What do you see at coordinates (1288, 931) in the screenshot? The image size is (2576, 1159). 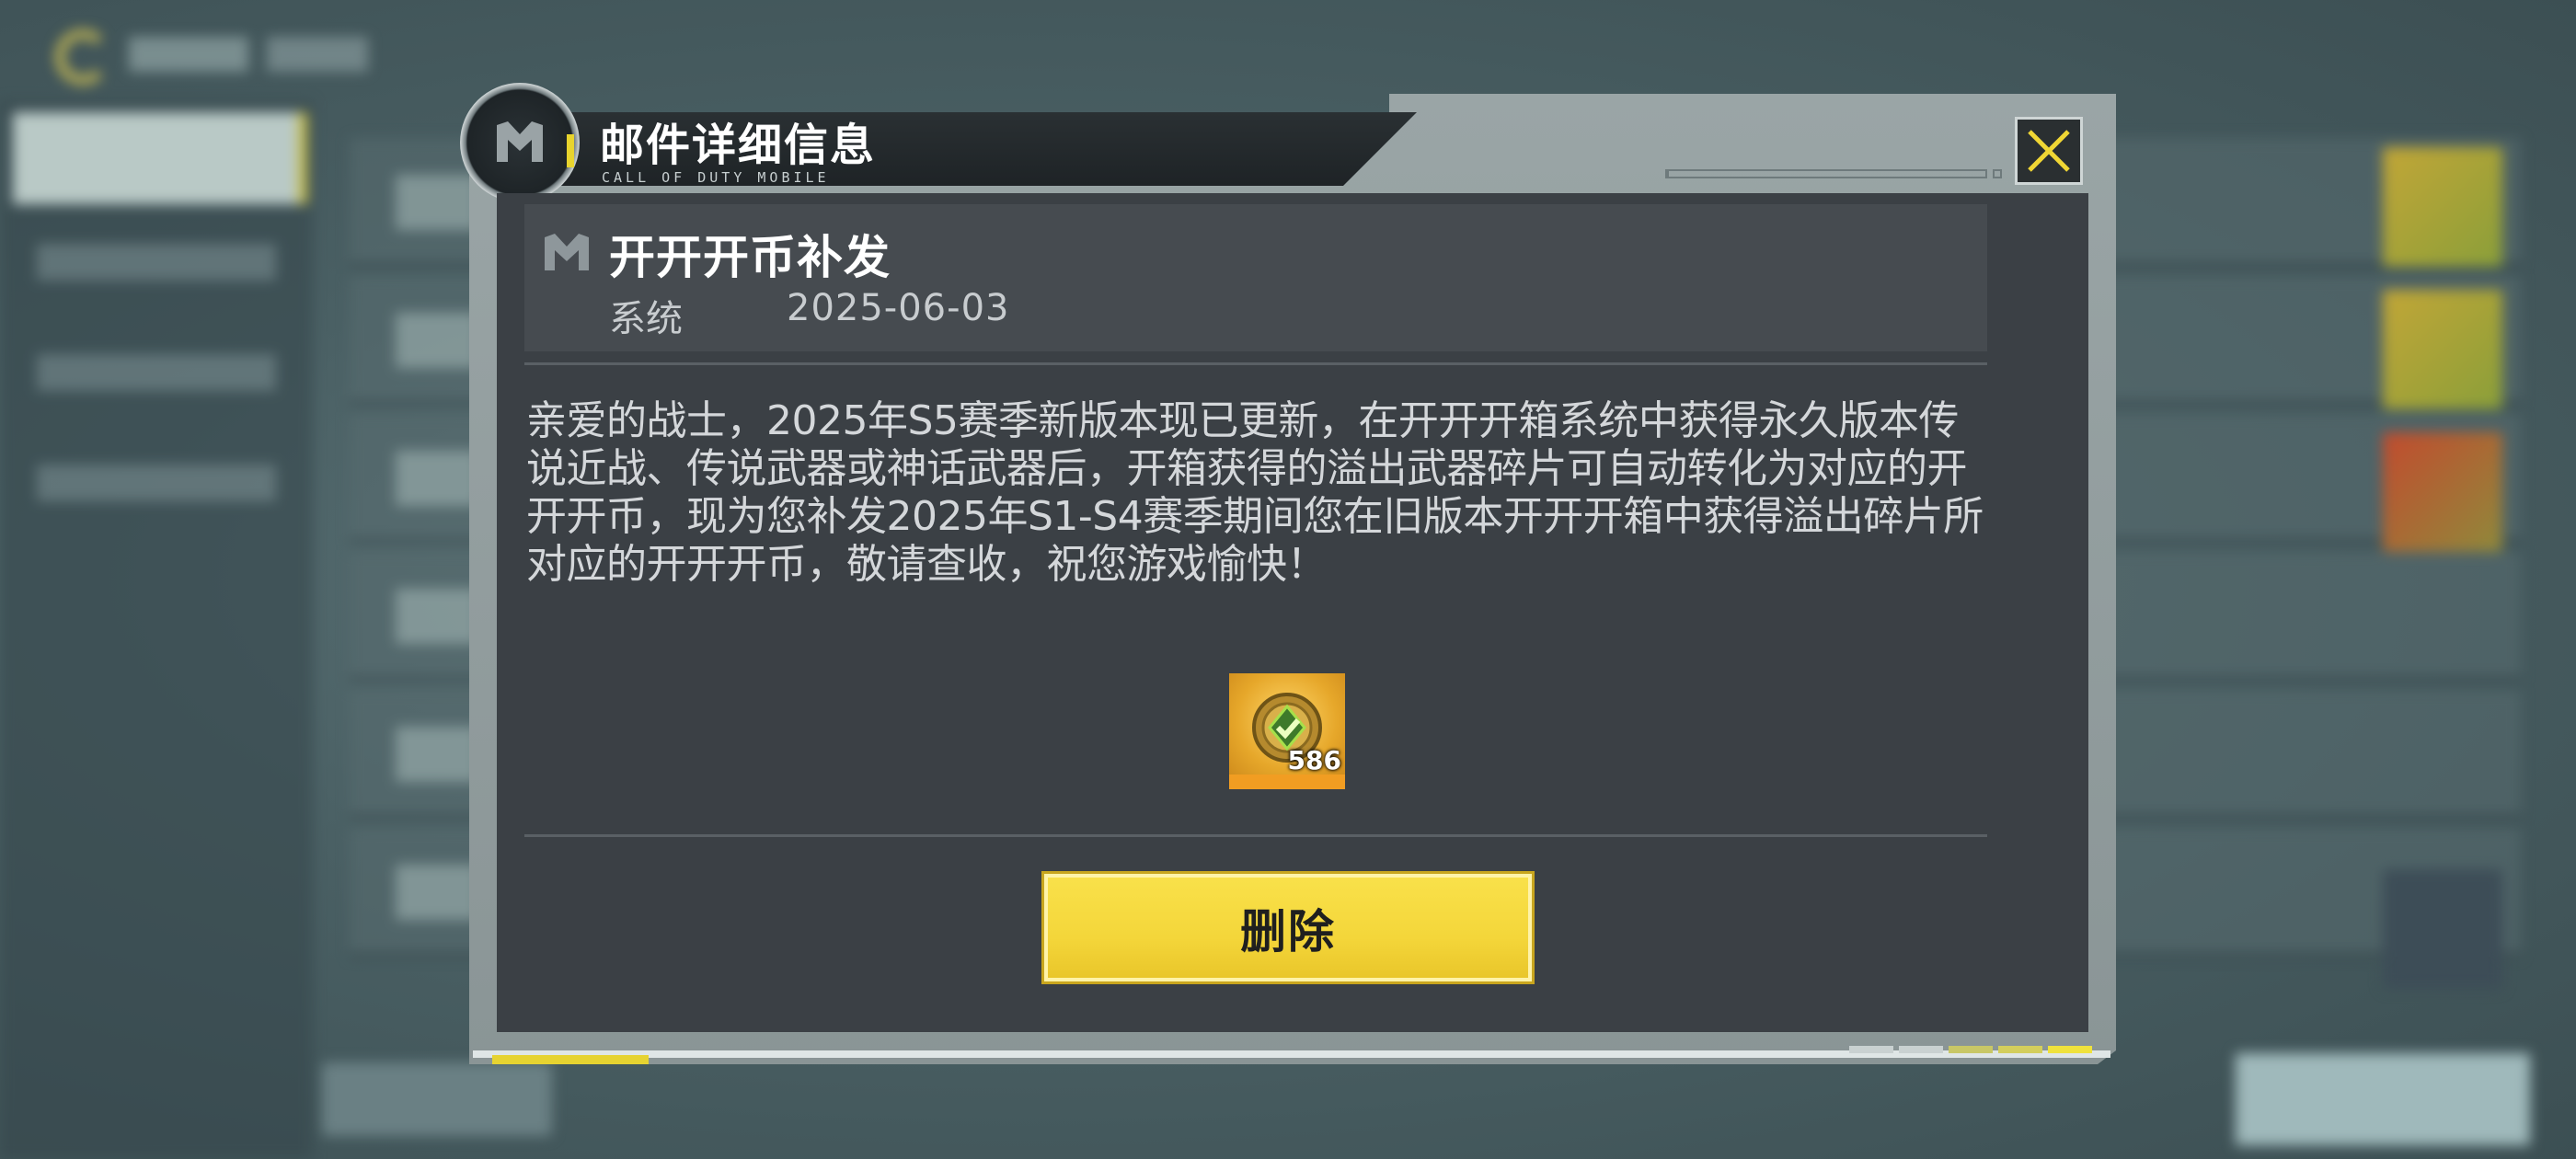 I see `delete-button-label: 删除` at bounding box center [1288, 931].